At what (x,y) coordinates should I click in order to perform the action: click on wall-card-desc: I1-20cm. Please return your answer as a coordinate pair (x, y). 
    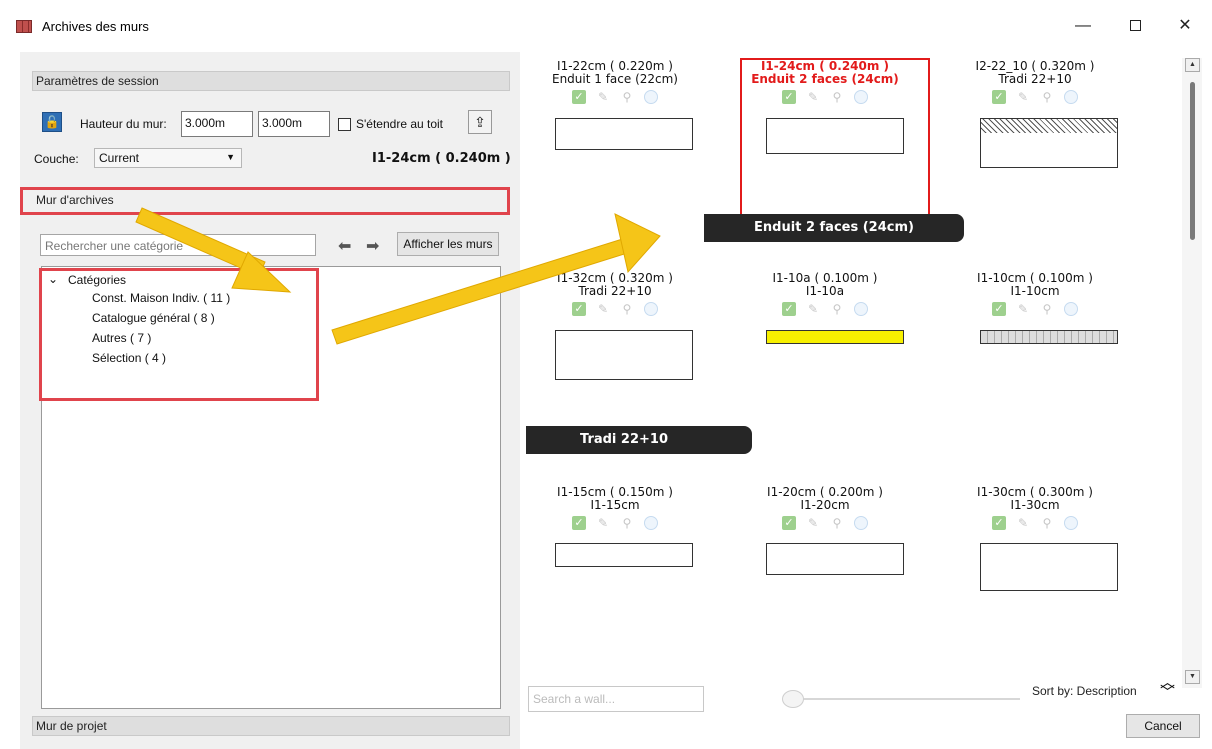
    Looking at the image, I should click on (825, 505).